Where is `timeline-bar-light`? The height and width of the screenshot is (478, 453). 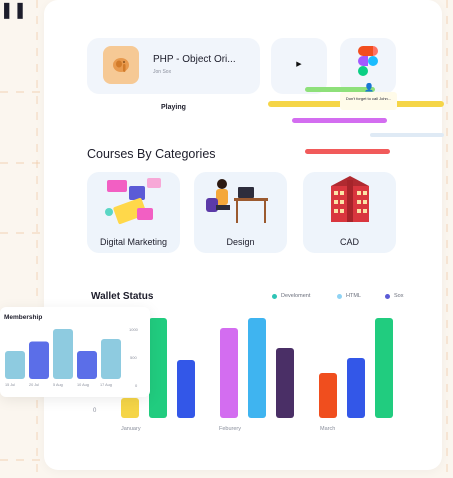 timeline-bar-light is located at coordinates (407, 135).